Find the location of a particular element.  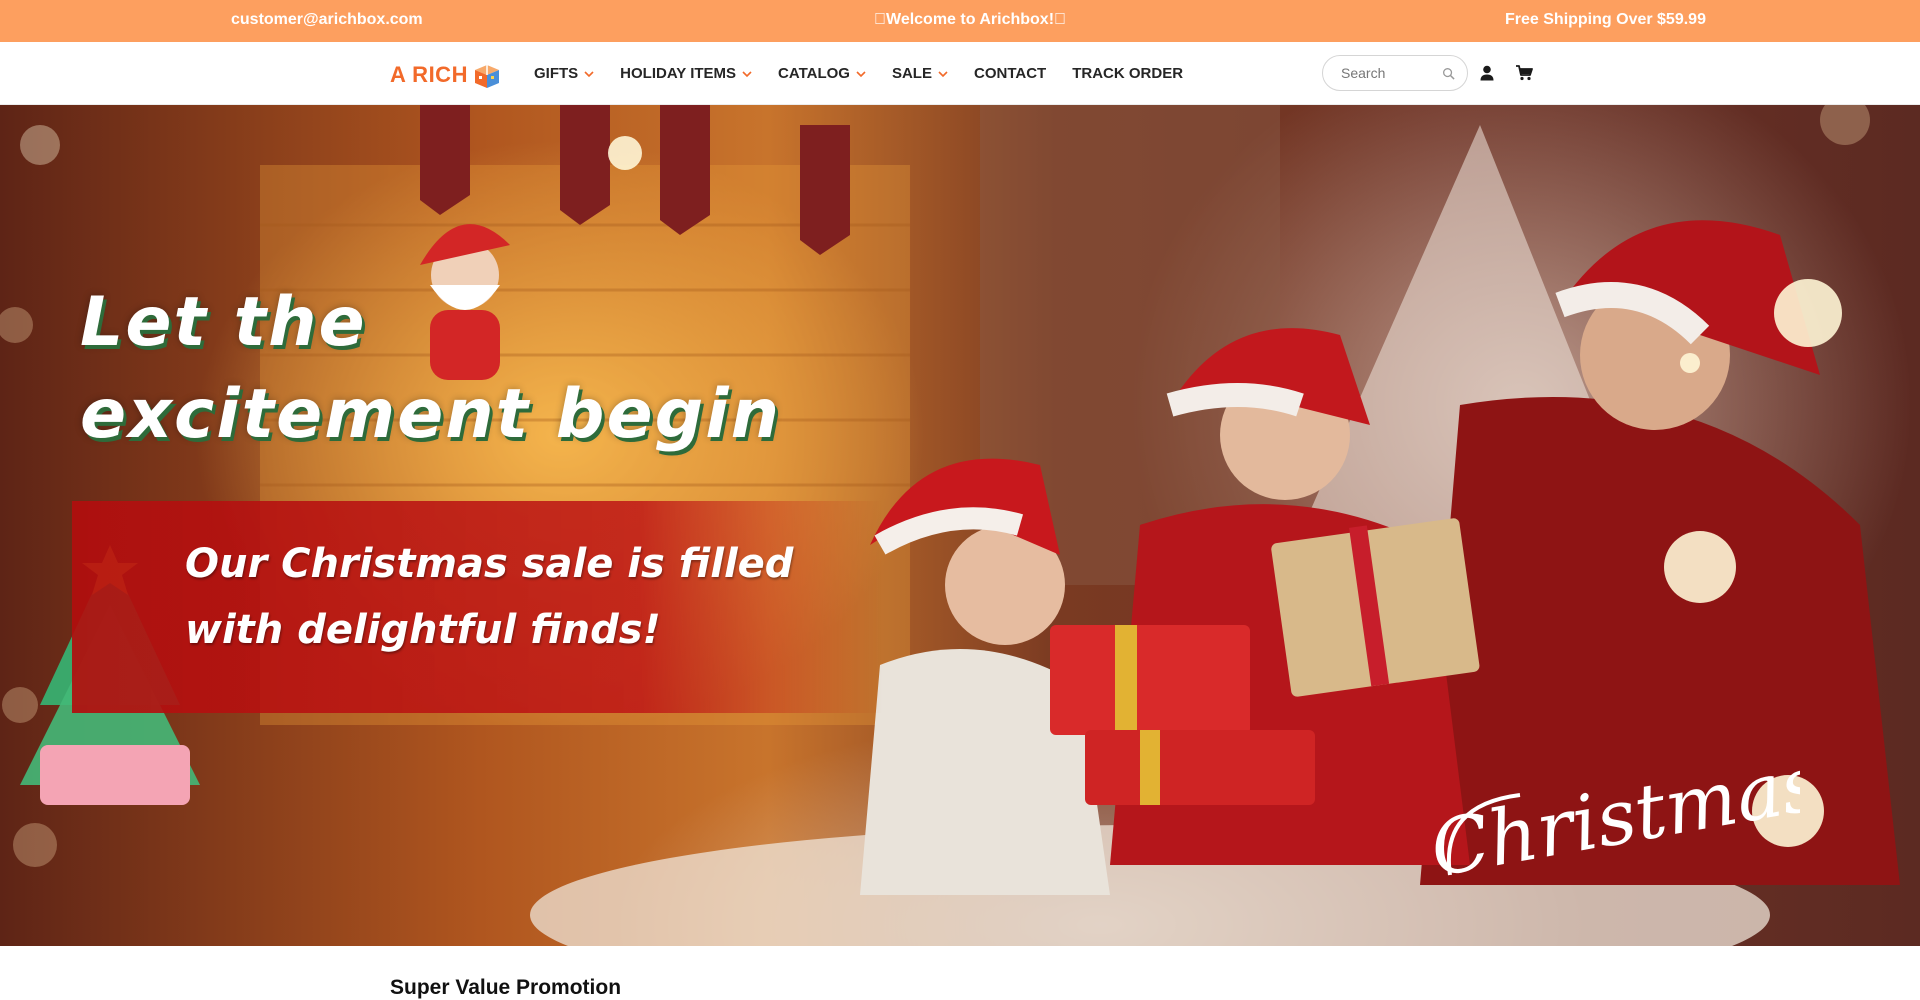

search-input is located at coordinates (1389, 73).